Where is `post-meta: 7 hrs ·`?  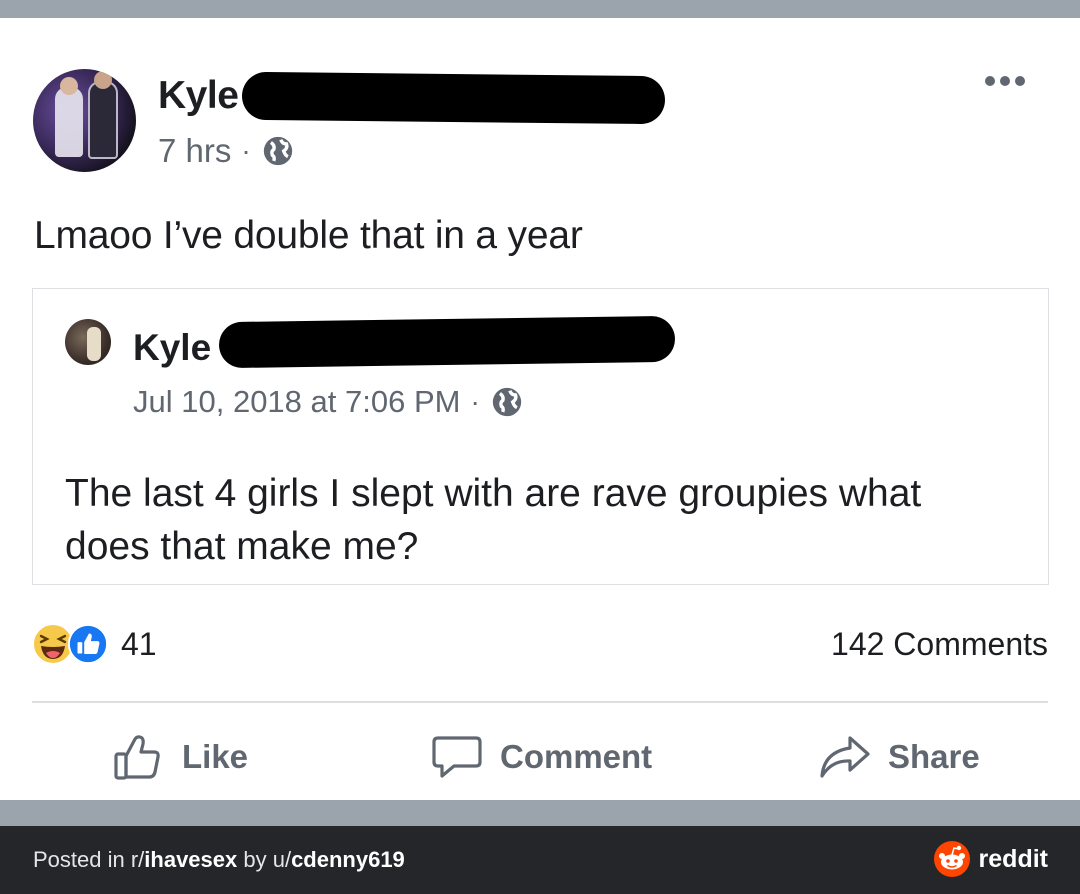
post-meta: 7 hrs · is located at coordinates (226, 151).